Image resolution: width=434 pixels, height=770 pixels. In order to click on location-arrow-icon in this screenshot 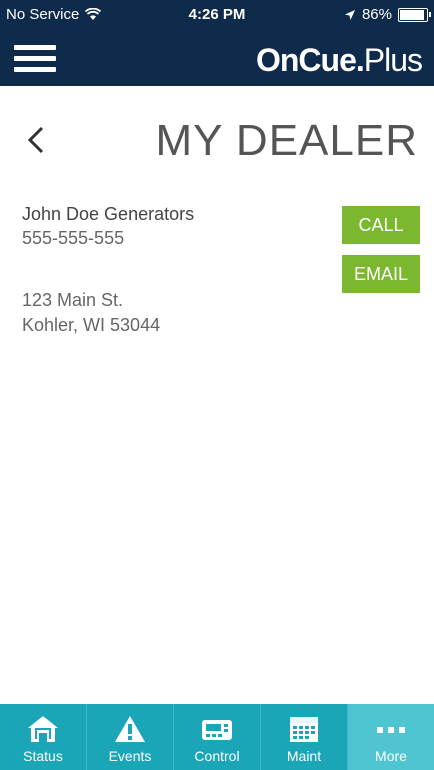, I will do `click(349, 14)`.